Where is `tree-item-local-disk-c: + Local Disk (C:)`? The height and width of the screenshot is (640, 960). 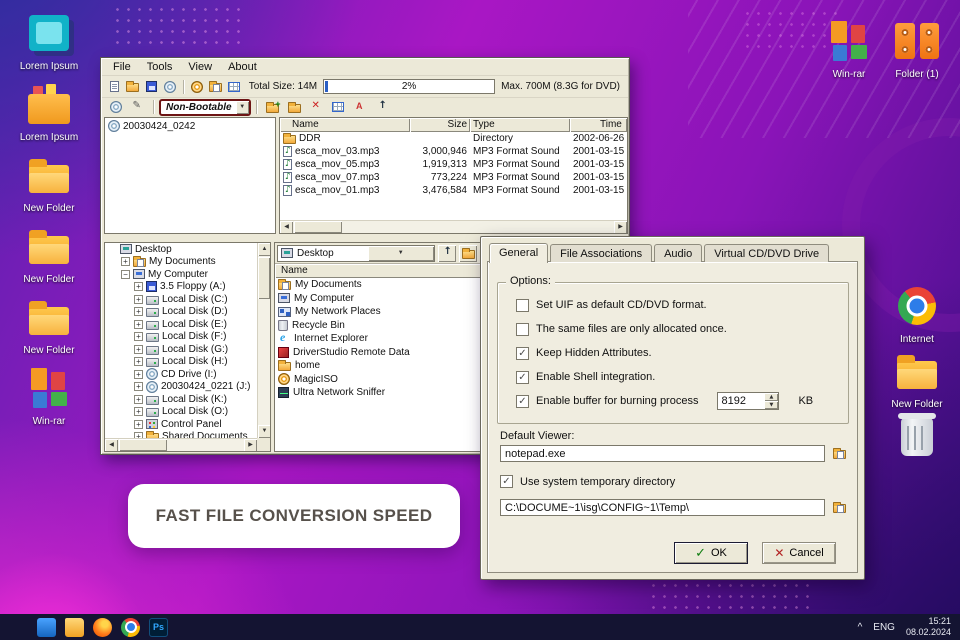
tree-item-local-disk-c: + Local Disk (C:) is located at coordinates (181, 299).